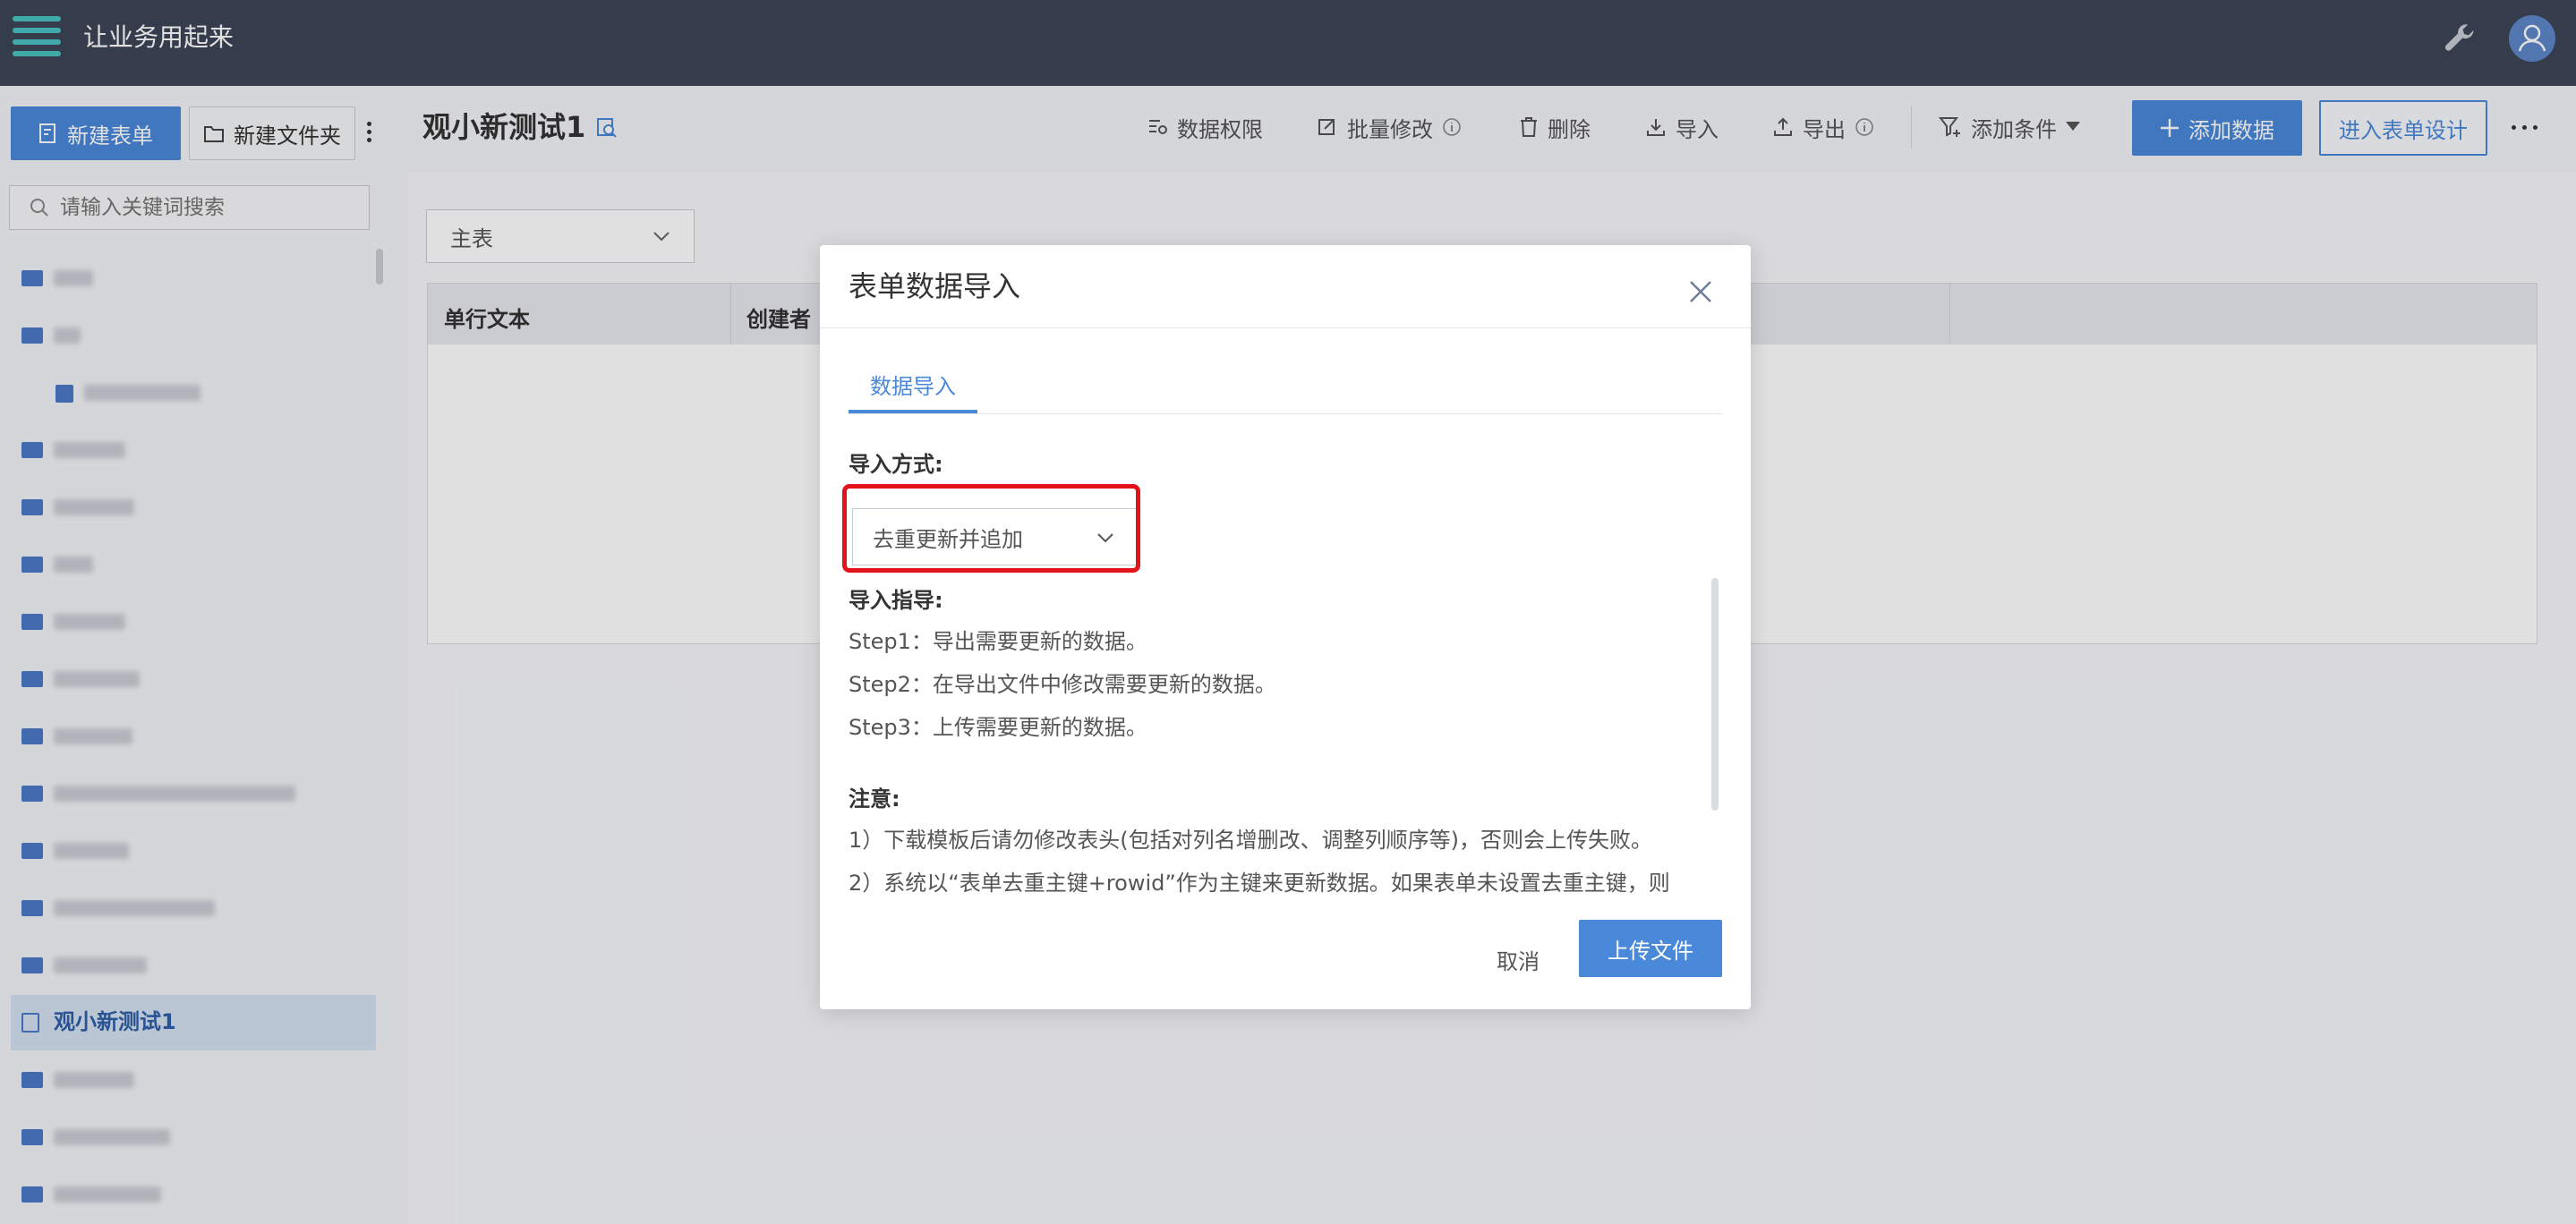  I want to click on dialog-divider, so click(1285, 328).